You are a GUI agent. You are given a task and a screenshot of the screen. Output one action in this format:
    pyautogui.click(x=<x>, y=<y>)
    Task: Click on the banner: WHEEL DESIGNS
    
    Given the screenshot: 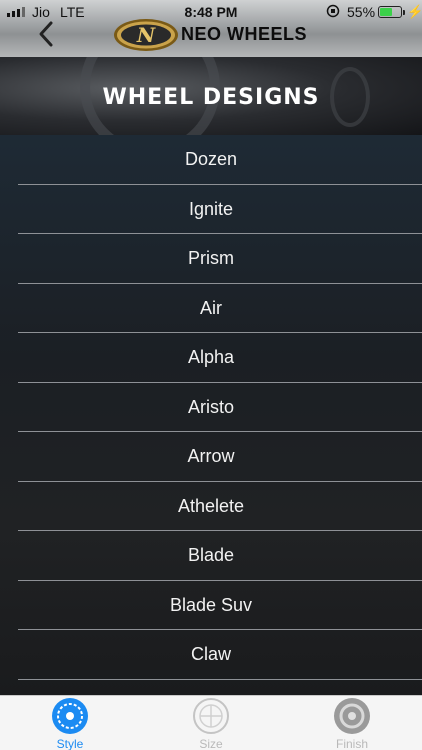 What is the action you would take?
    pyautogui.click(x=211, y=96)
    